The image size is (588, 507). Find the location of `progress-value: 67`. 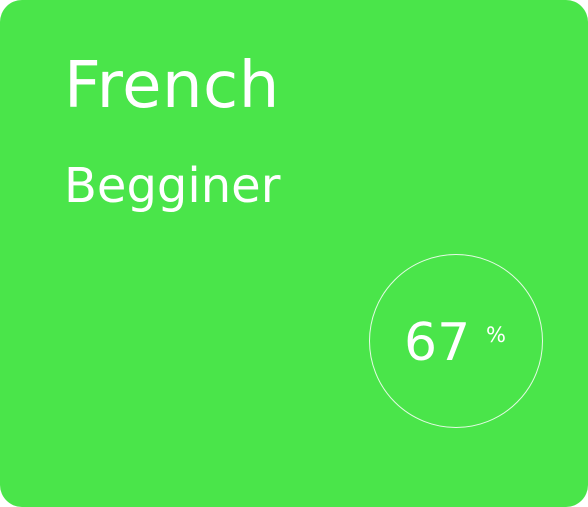

progress-value: 67 is located at coordinates (437, 343).